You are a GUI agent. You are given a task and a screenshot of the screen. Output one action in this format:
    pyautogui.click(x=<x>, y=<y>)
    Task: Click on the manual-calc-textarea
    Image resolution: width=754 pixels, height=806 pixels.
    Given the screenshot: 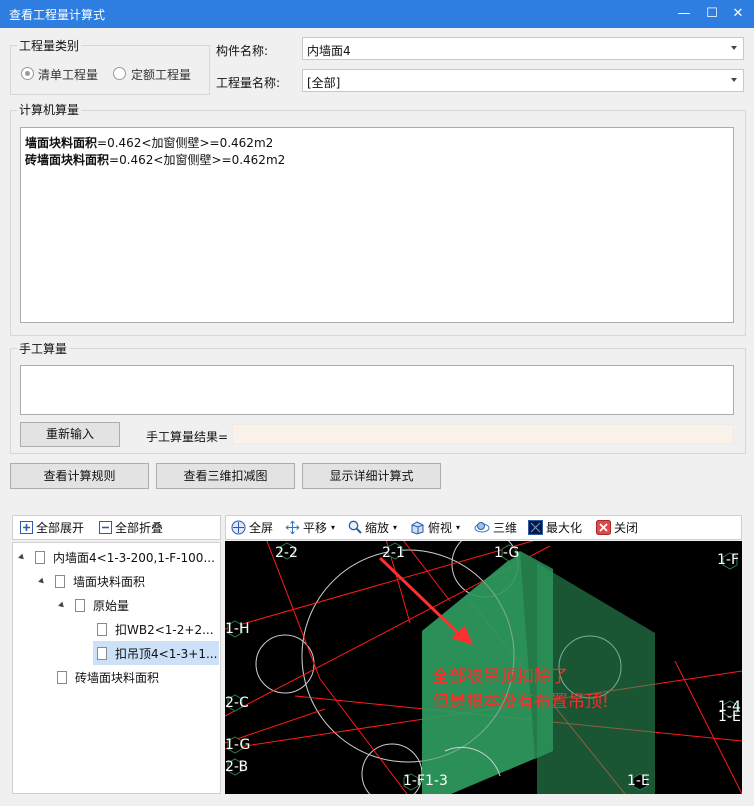 What is the action you would take?
    pyautogui.click(x=377, y=390)
    